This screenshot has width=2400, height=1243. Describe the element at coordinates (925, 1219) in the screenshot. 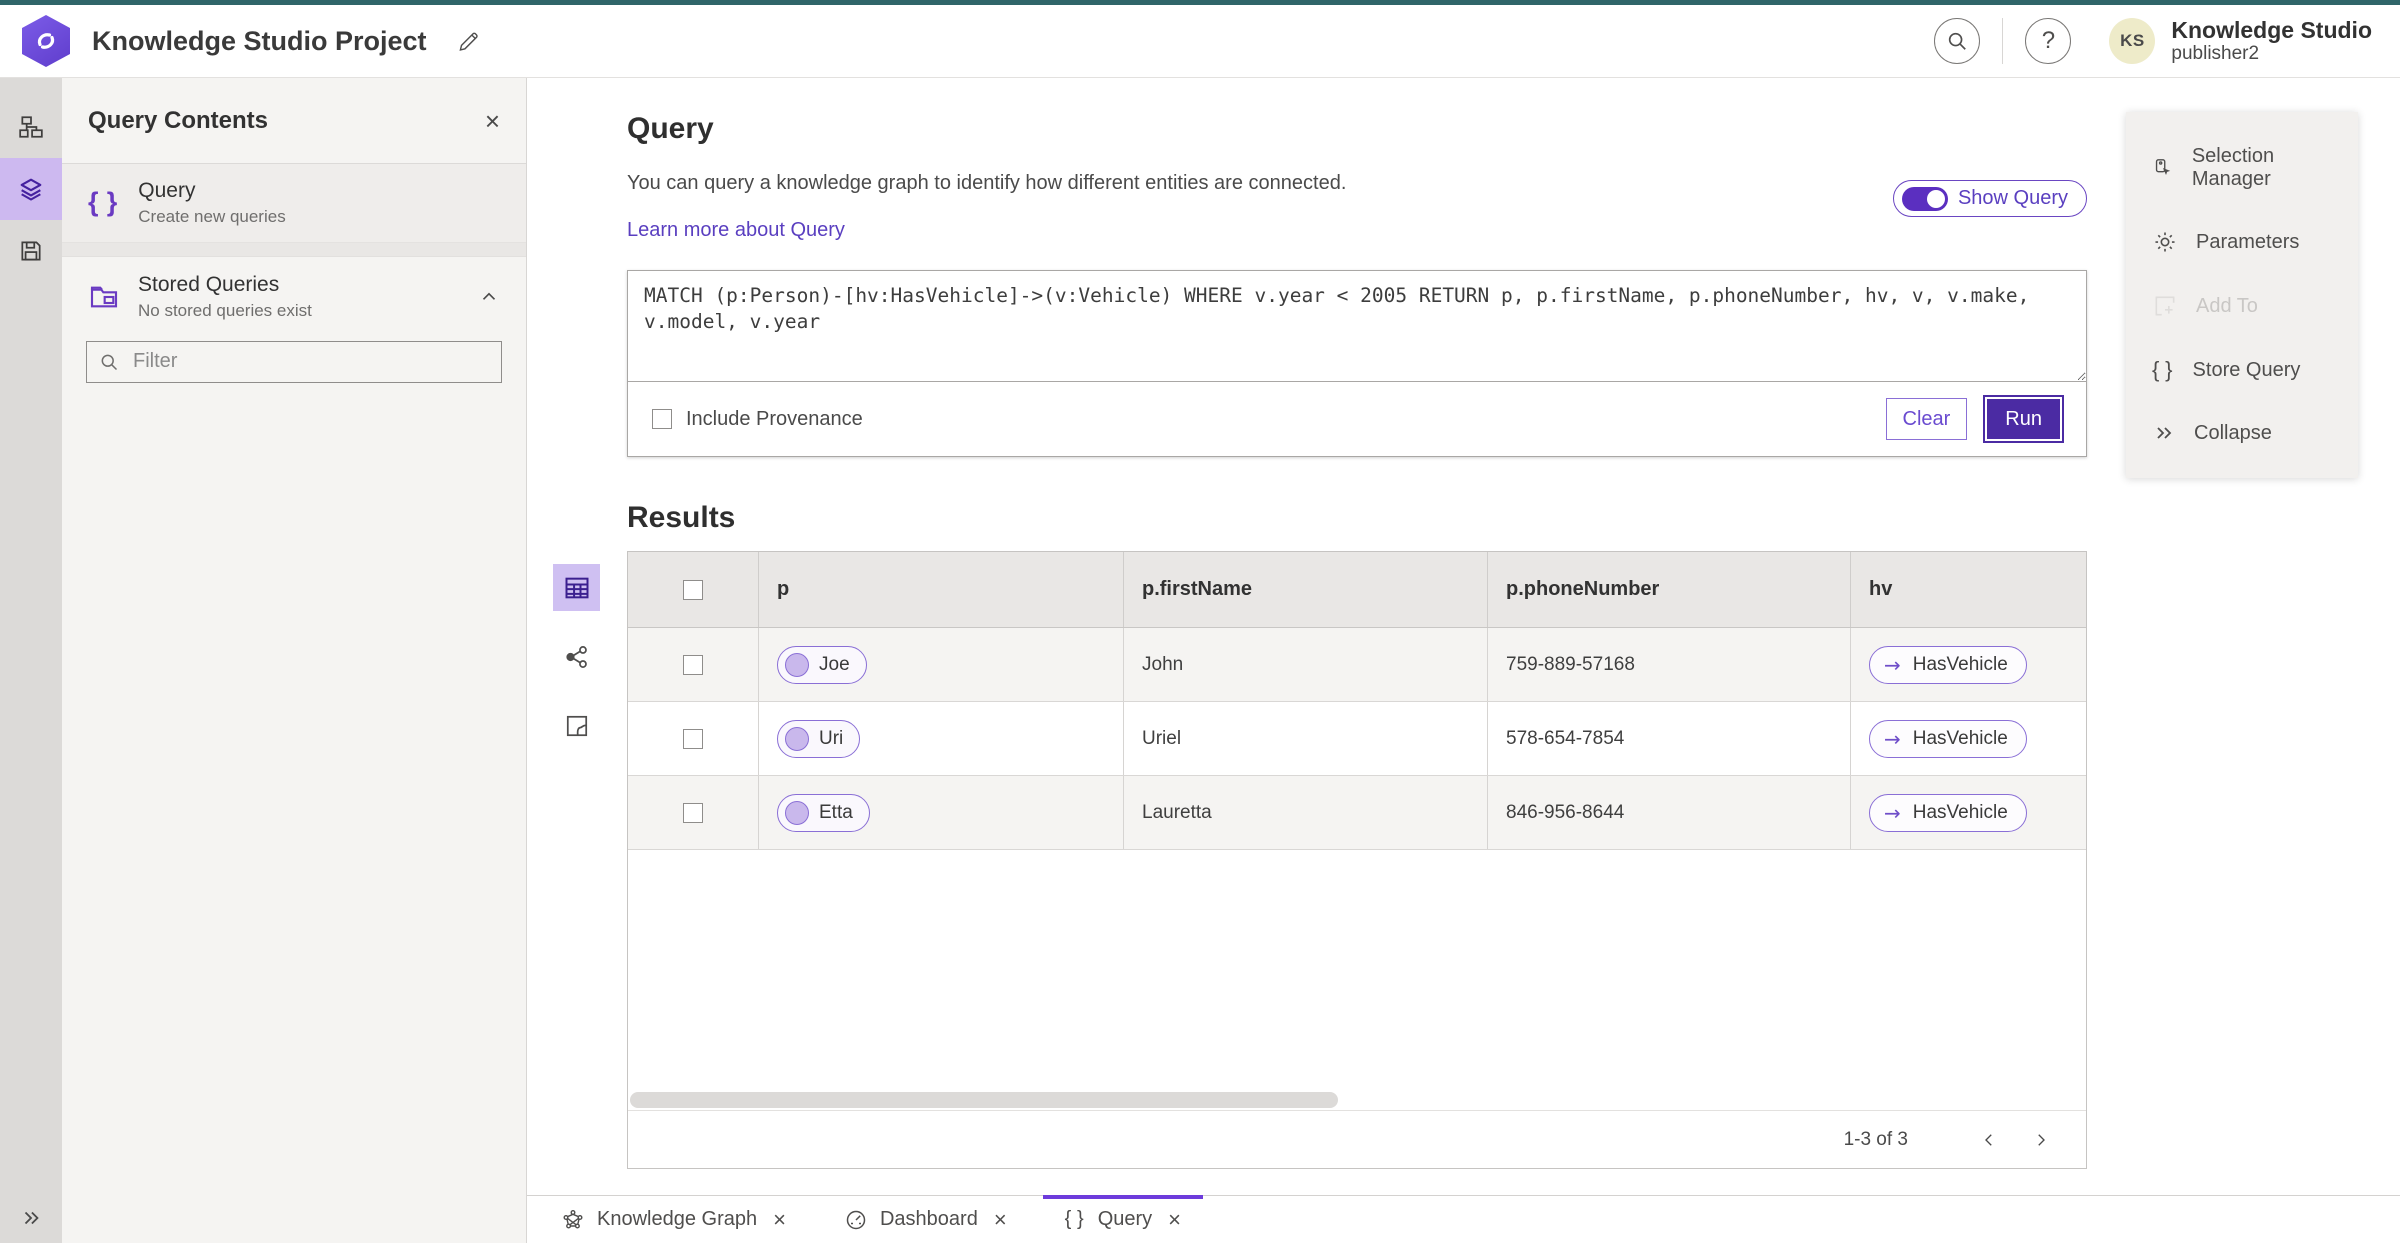

I see `tab-dashboard: Dashboard ×` at that location.